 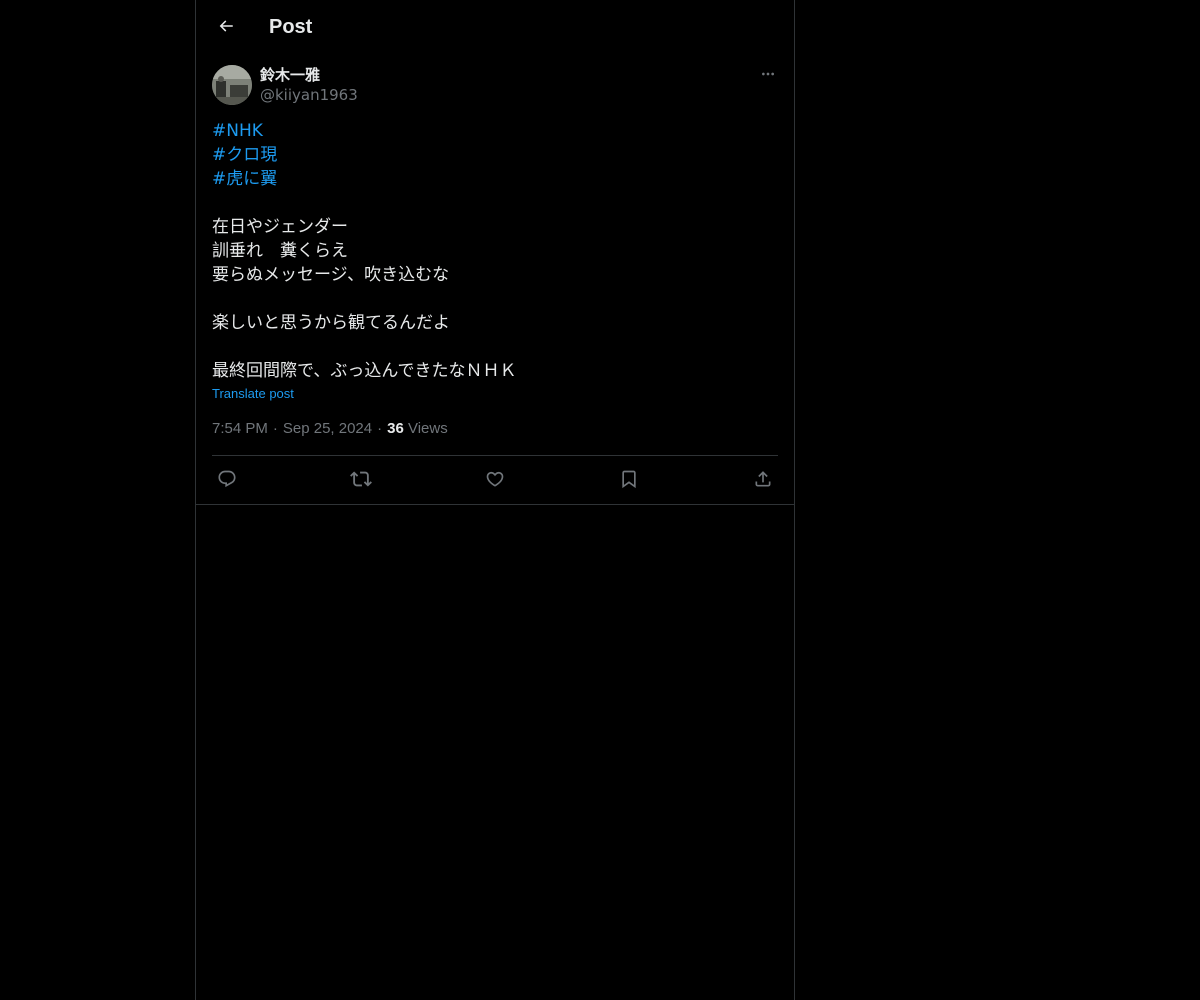 What do you see at coordinates (280, 251) in the screenshot?
I see `post-text-line: 訓垂れ 糞くらえ` at bounding box center [280, 251].